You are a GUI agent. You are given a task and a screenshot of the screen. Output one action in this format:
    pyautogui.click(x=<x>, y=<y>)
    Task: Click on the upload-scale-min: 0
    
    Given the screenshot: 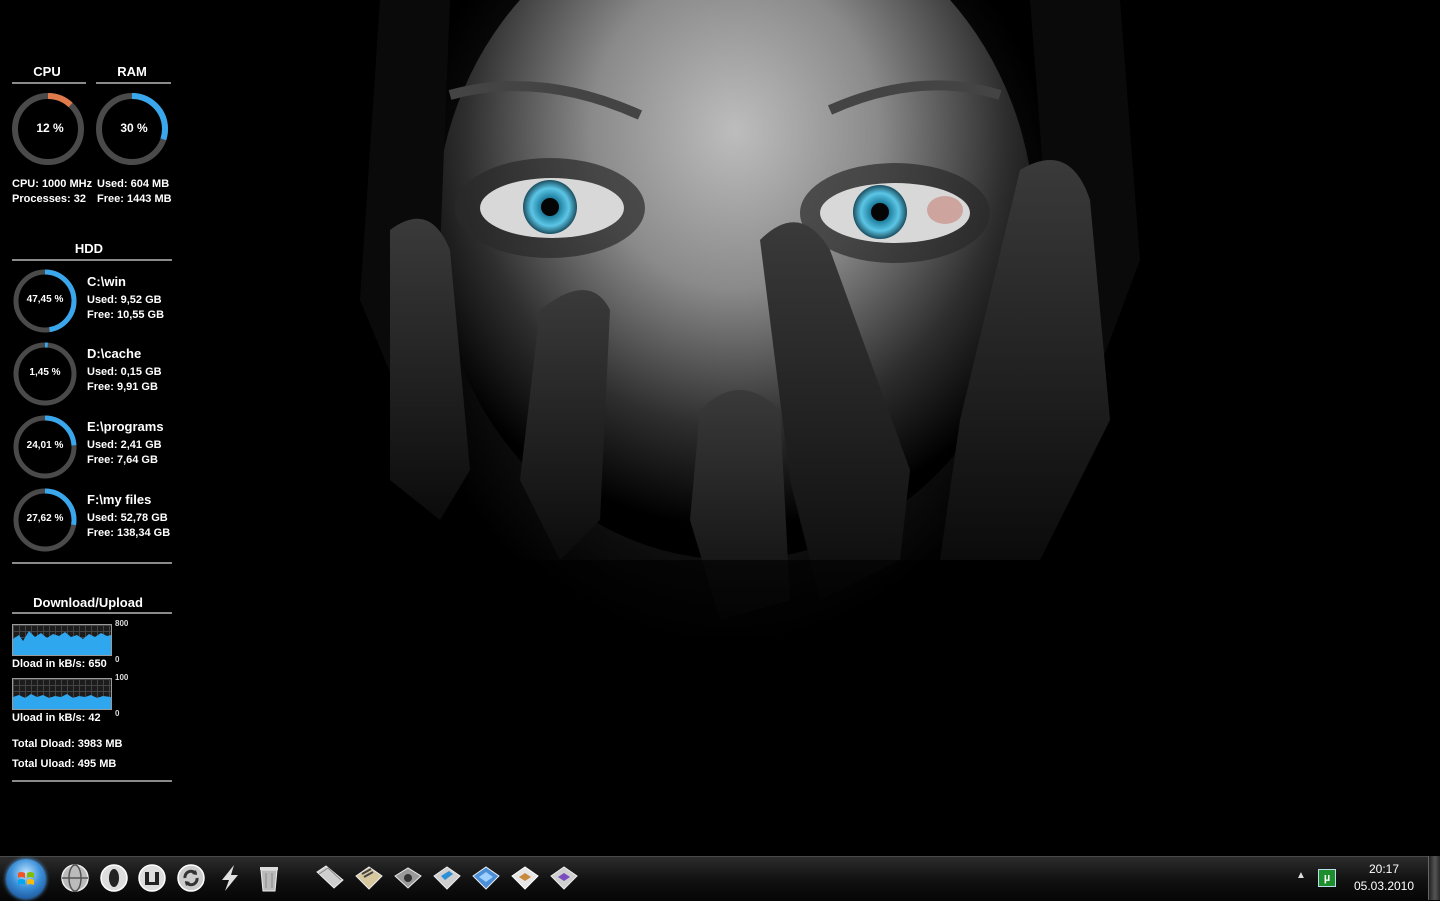 What is the action you would take?
    pyautogui.click(x=117, y=713)
    